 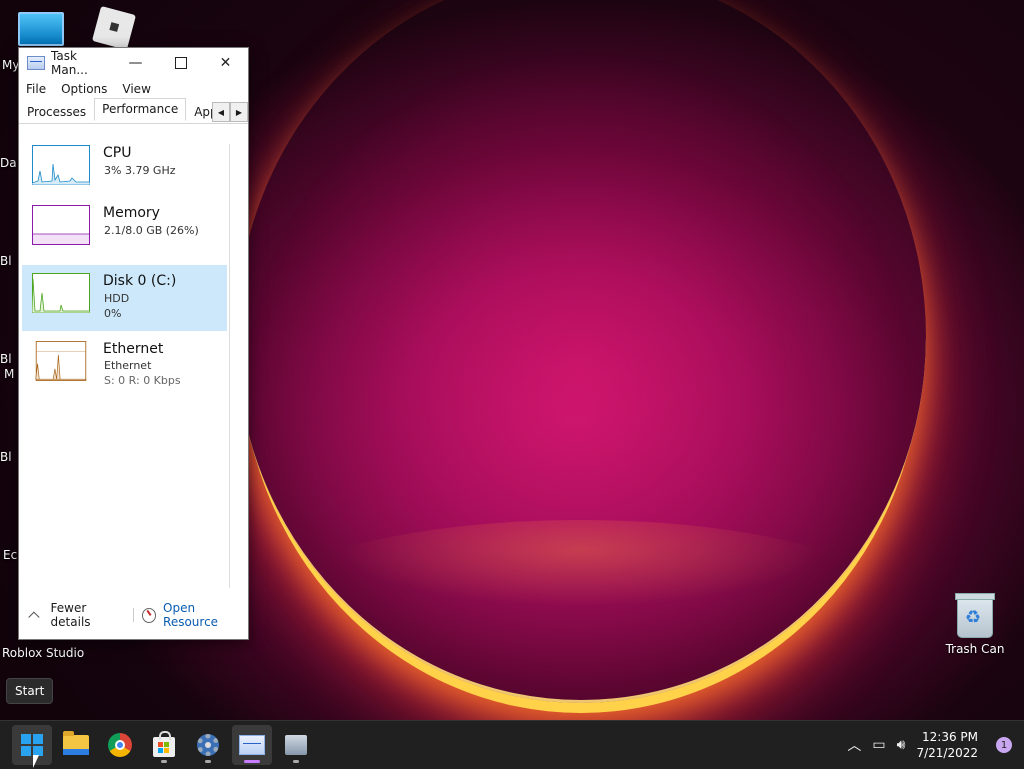 I want to click on taskbar: ︿ ▭ 🔊︎ 12:36 PM 7/21/2022 1, so click(x=512, y=744).